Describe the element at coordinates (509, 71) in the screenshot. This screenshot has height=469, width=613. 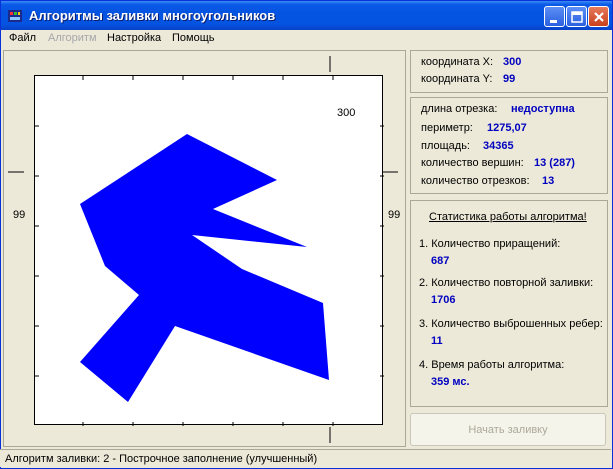
I see `coordinates-panel: координата X: 300 координата Y: 99` at that location.